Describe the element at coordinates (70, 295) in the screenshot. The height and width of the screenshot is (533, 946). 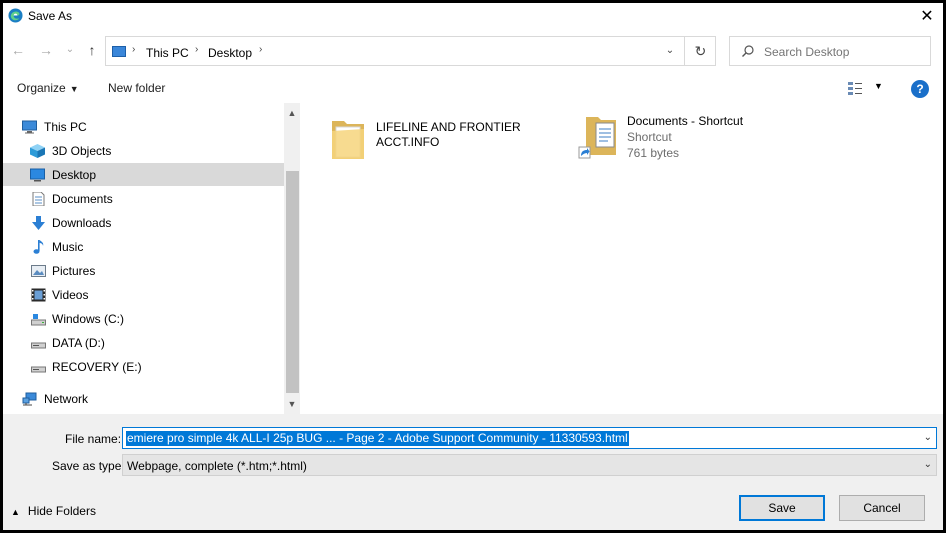
I see `nav-item-label: Videos` at that location.